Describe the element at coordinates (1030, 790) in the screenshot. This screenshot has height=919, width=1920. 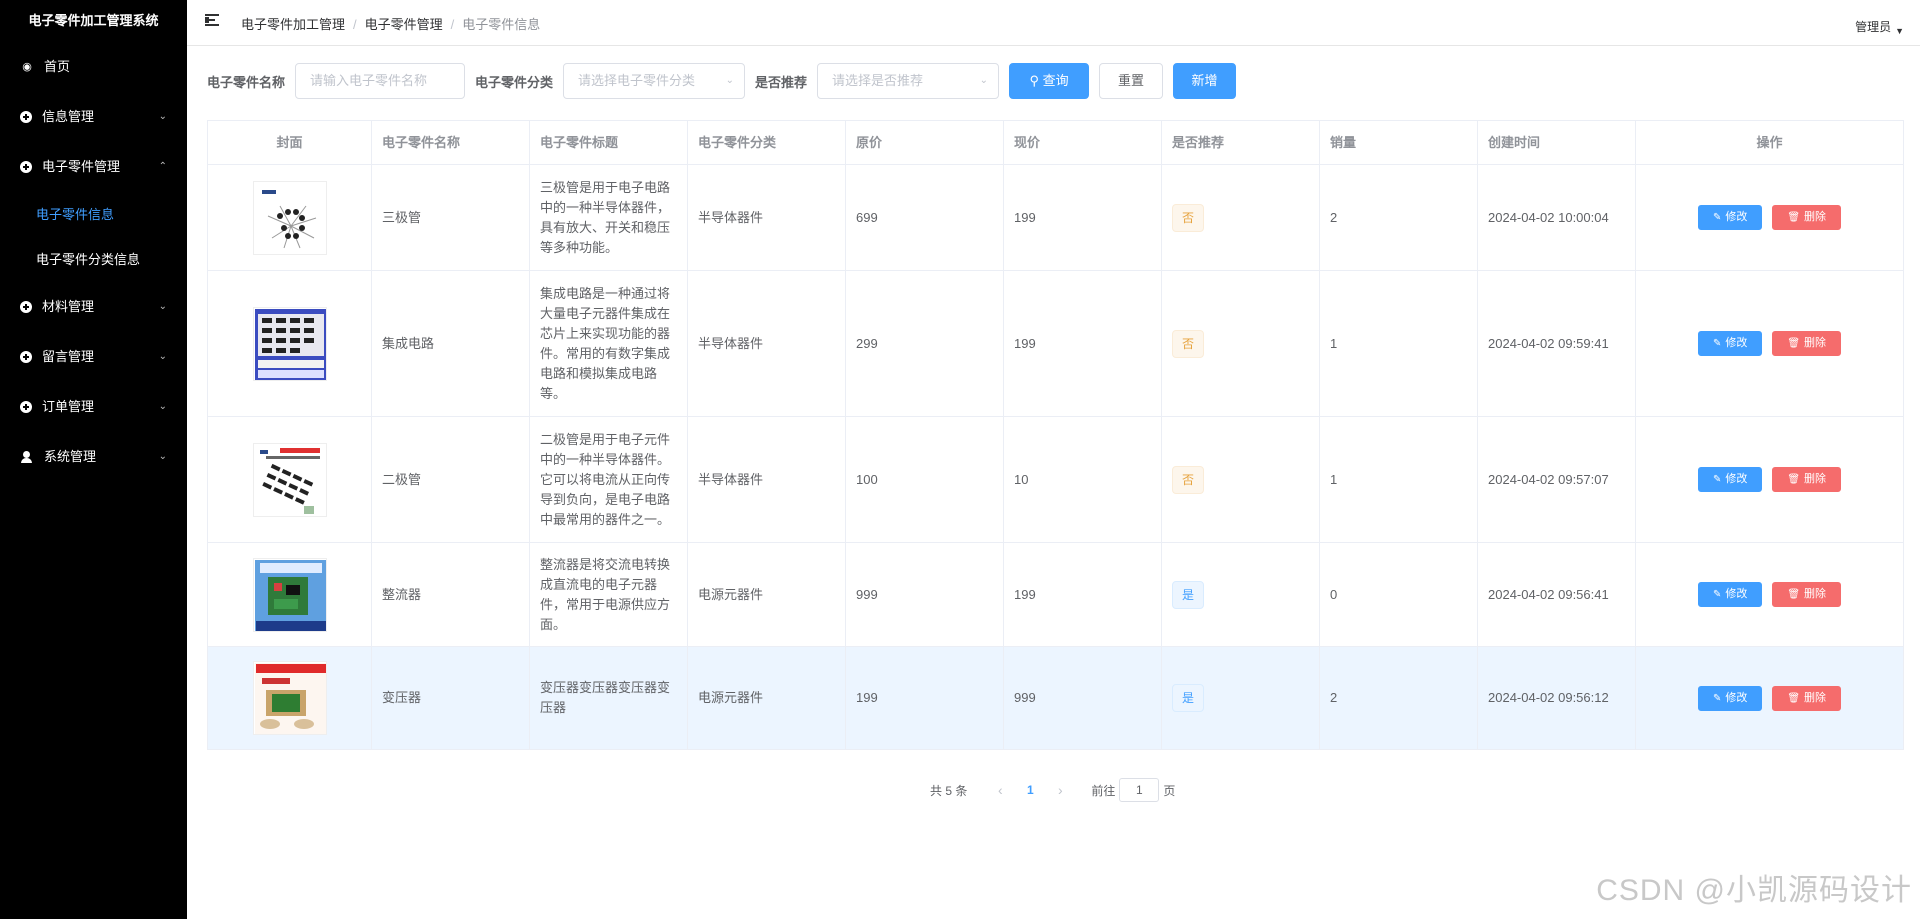
I see `page-number: 1` at that location.